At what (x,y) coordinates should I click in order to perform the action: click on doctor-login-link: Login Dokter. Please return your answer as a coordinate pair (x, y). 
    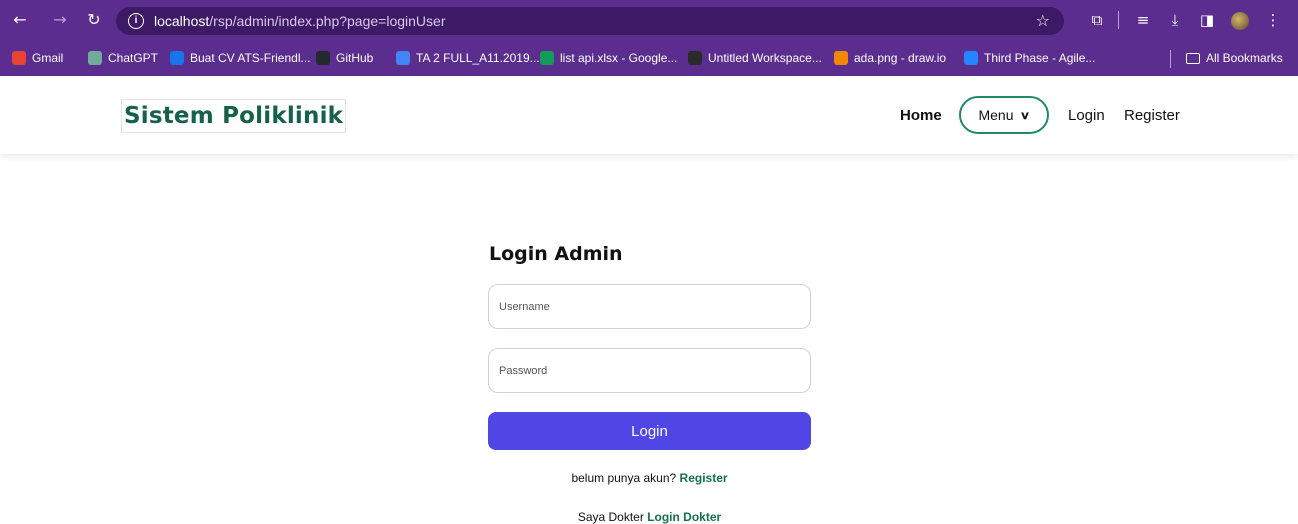
    Looking at the image, I should click on (684, 517).